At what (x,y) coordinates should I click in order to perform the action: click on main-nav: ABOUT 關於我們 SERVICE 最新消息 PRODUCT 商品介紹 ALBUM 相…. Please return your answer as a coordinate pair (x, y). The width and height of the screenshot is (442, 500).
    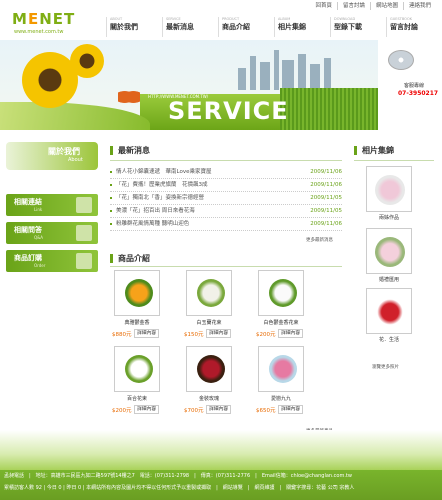
    Looking at the image, I should click on (274, 27).